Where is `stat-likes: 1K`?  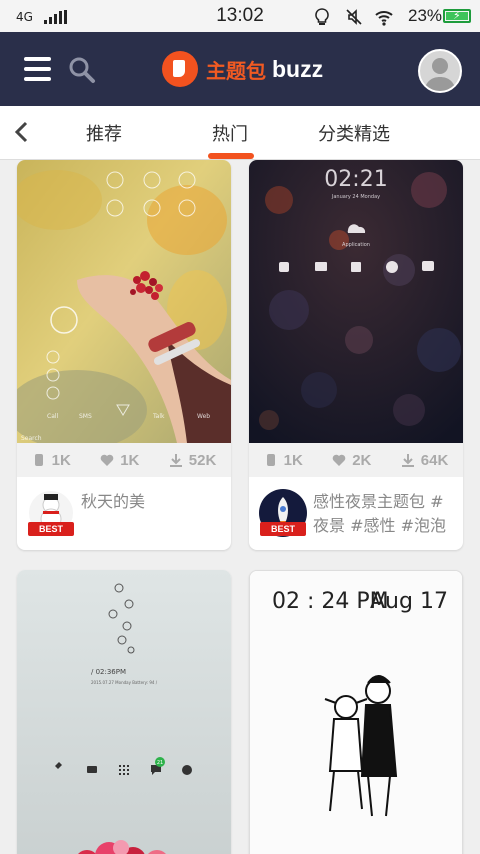
stat-likes: 1K is located at coordinates (119, 460).